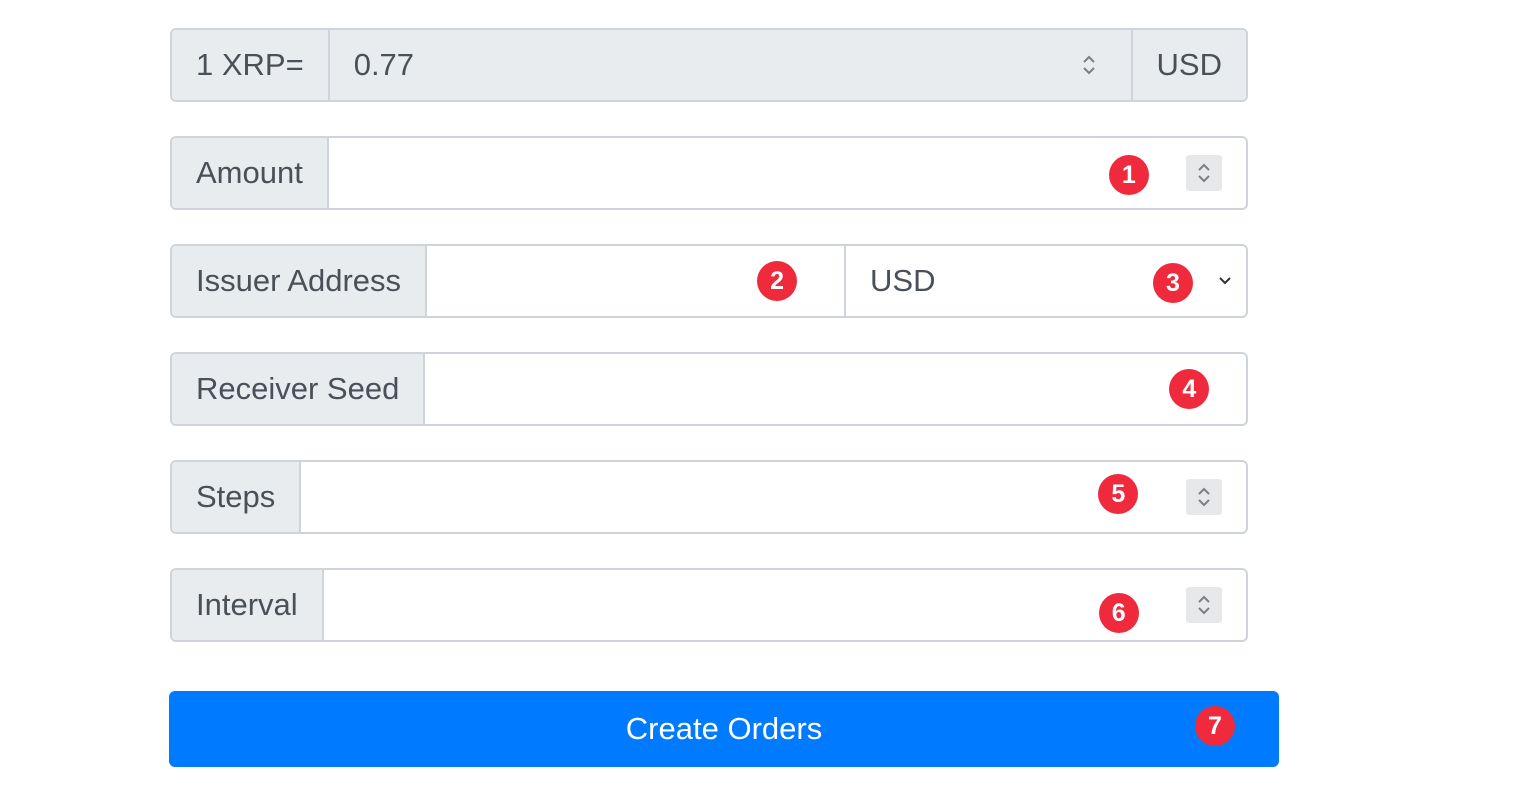 The image size is (1530, 800). What do you see at coordinates (1225, 283) in the screenshot?
I see `chevron-down-icon` at bounding box center [1225, 283].